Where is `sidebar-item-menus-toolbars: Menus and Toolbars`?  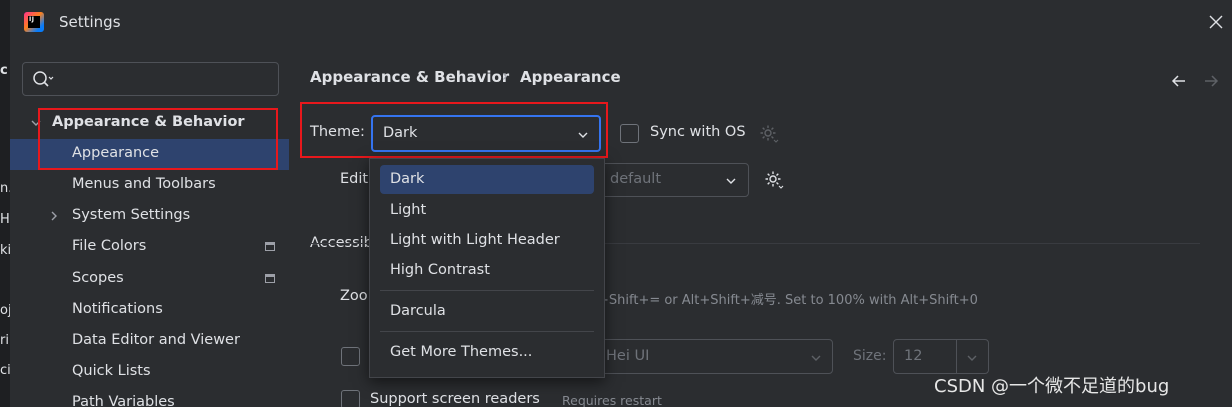 sidebar-item-menus-toolbars: Menus and Toolbars is located at coordinates (149, 185).